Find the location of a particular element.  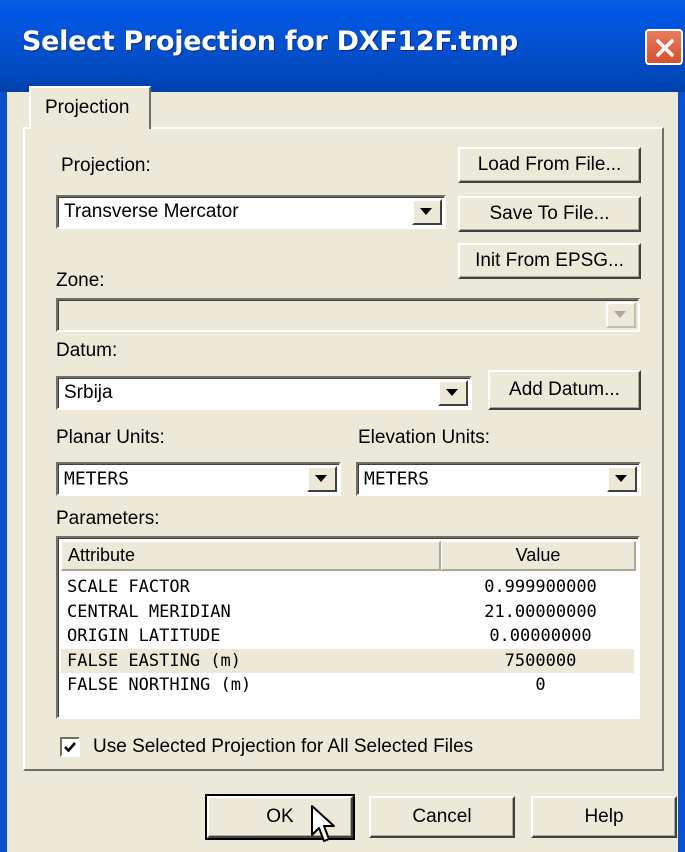

parameters-label: Parameters: is located at coordinates (108, 518).